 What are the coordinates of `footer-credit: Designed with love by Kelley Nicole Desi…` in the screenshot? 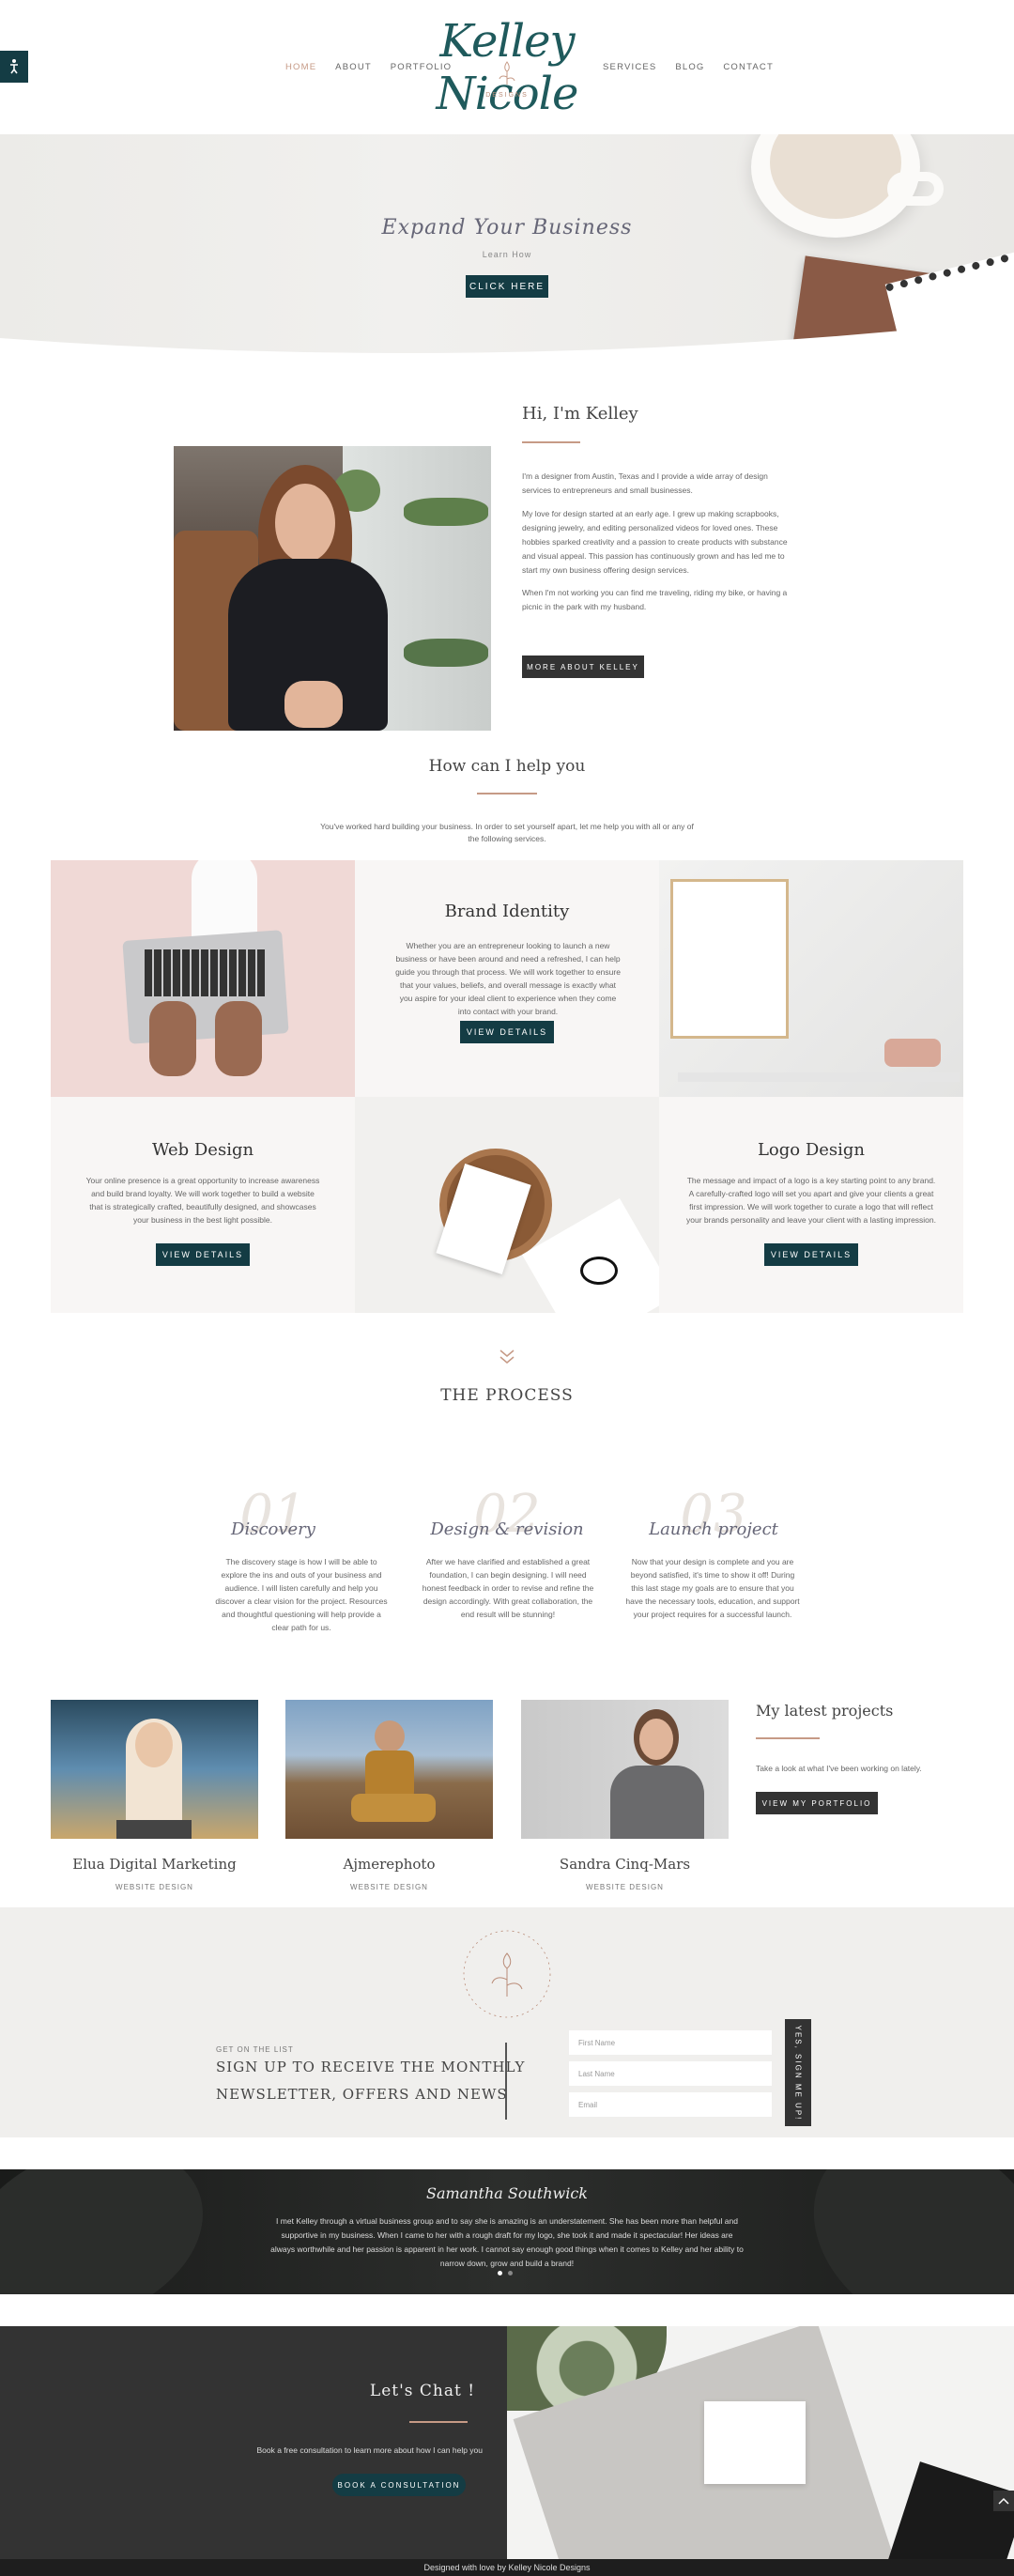 It's located at (507, 2567).